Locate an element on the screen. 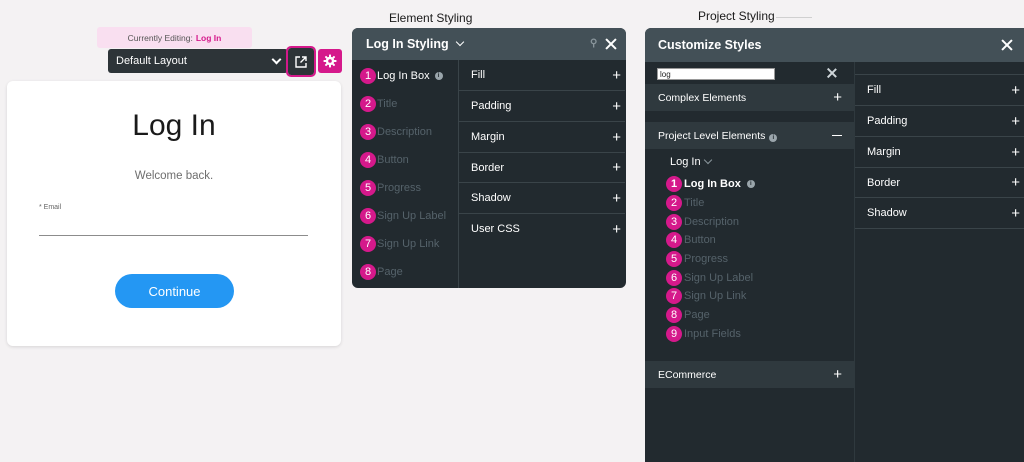 The width and height of the screenshot is (1024, 462). project-element-item: 2 Title is located at coordinates (685, 203).